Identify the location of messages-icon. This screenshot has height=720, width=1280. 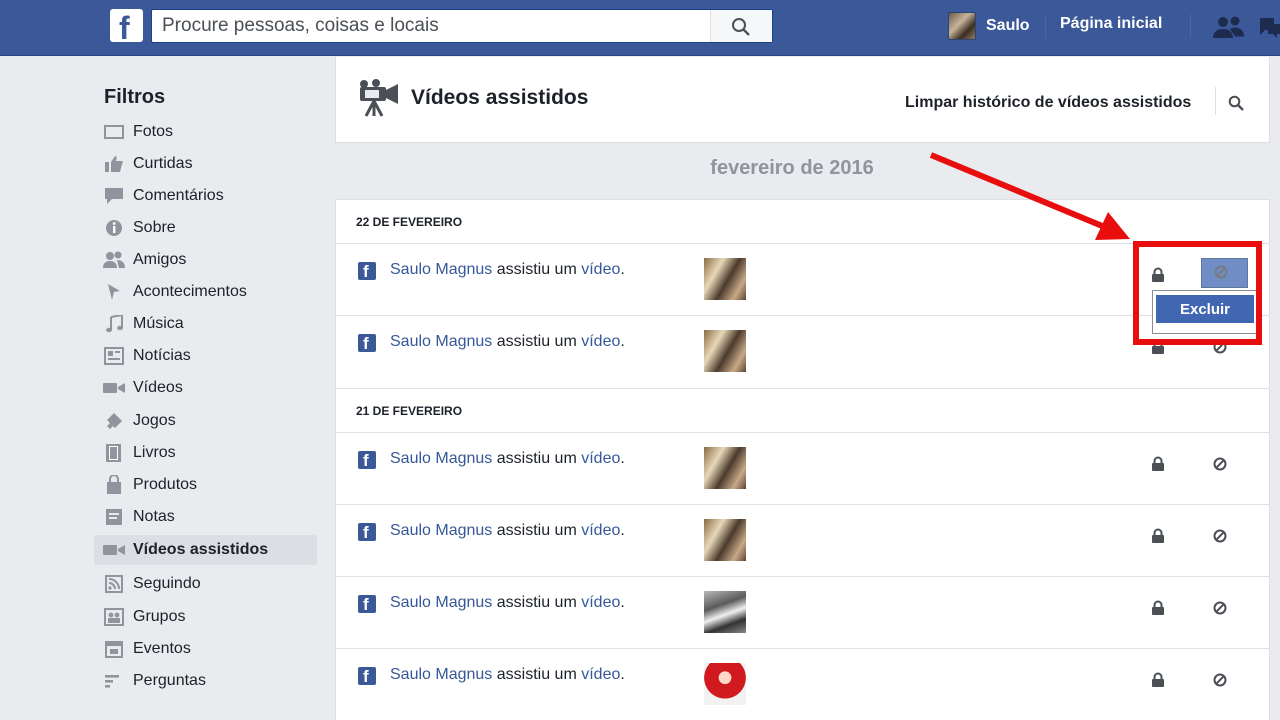
(1269, 28).